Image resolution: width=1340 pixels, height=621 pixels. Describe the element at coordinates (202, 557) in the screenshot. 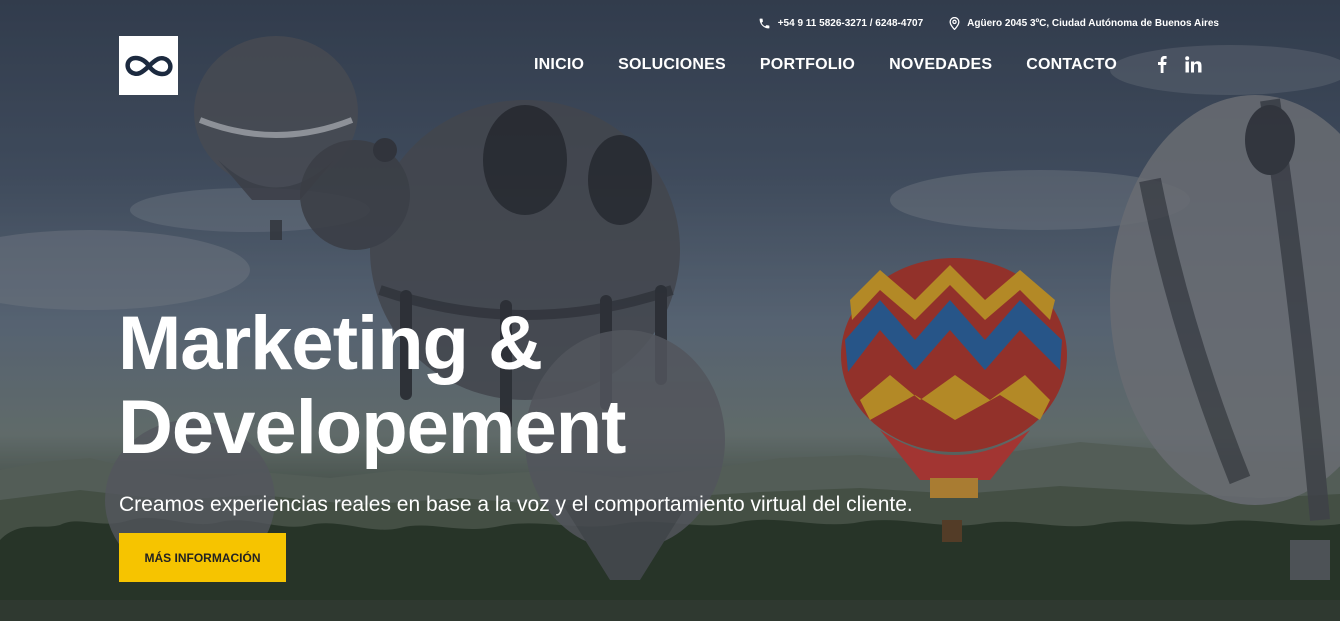

I see `more-info-button: MÁS INFORMACIÓN` at that location.